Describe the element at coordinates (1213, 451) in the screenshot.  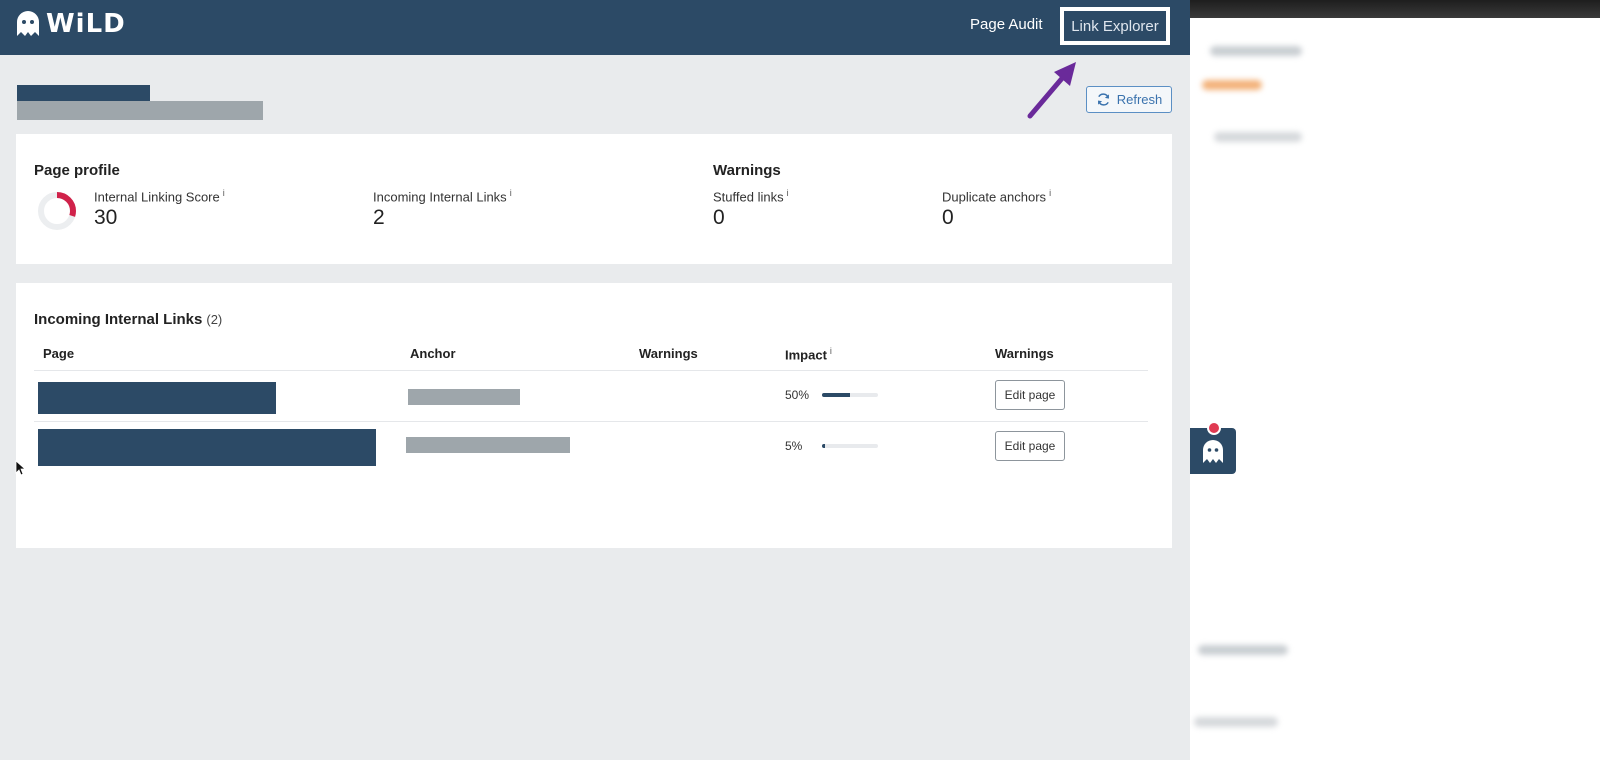
I see `ghost-icon` at that location.